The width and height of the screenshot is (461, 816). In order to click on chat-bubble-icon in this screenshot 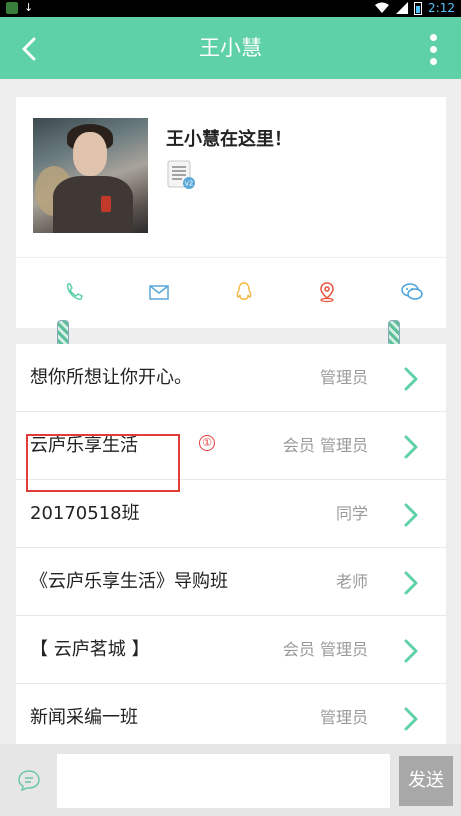, I will do `click(29, 781)`.